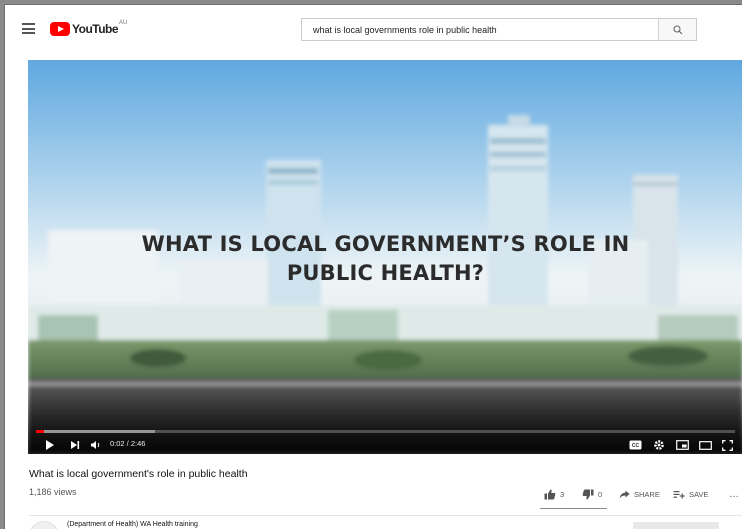 The width and height of the screenshot is (742, 529). What do you see at coordinates (53, 492) in the screenshot?
I see `view-count: 1,186 views` at bounding box center [53, 492].